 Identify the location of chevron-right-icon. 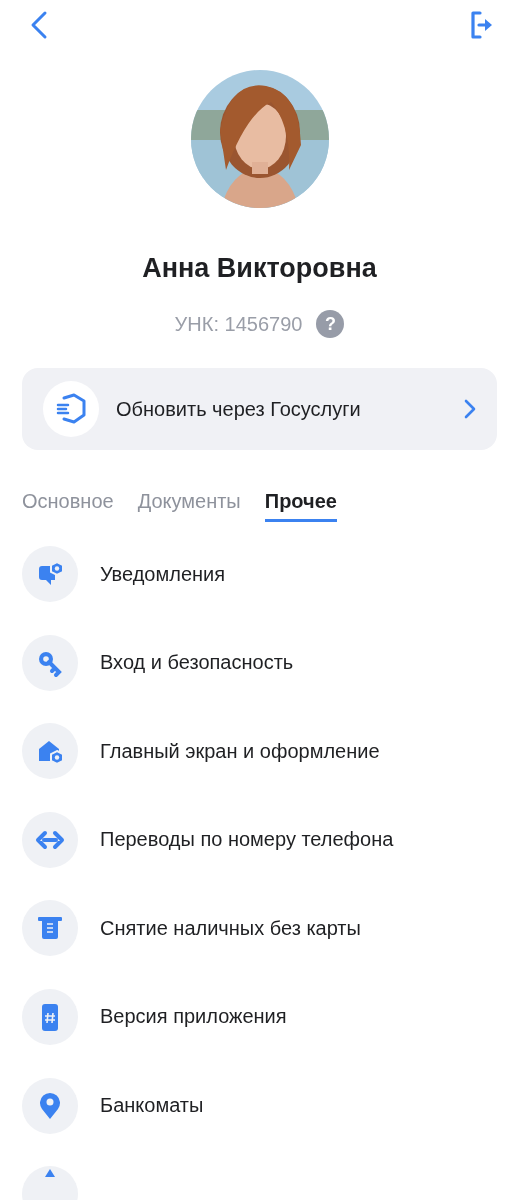
(470, 409).